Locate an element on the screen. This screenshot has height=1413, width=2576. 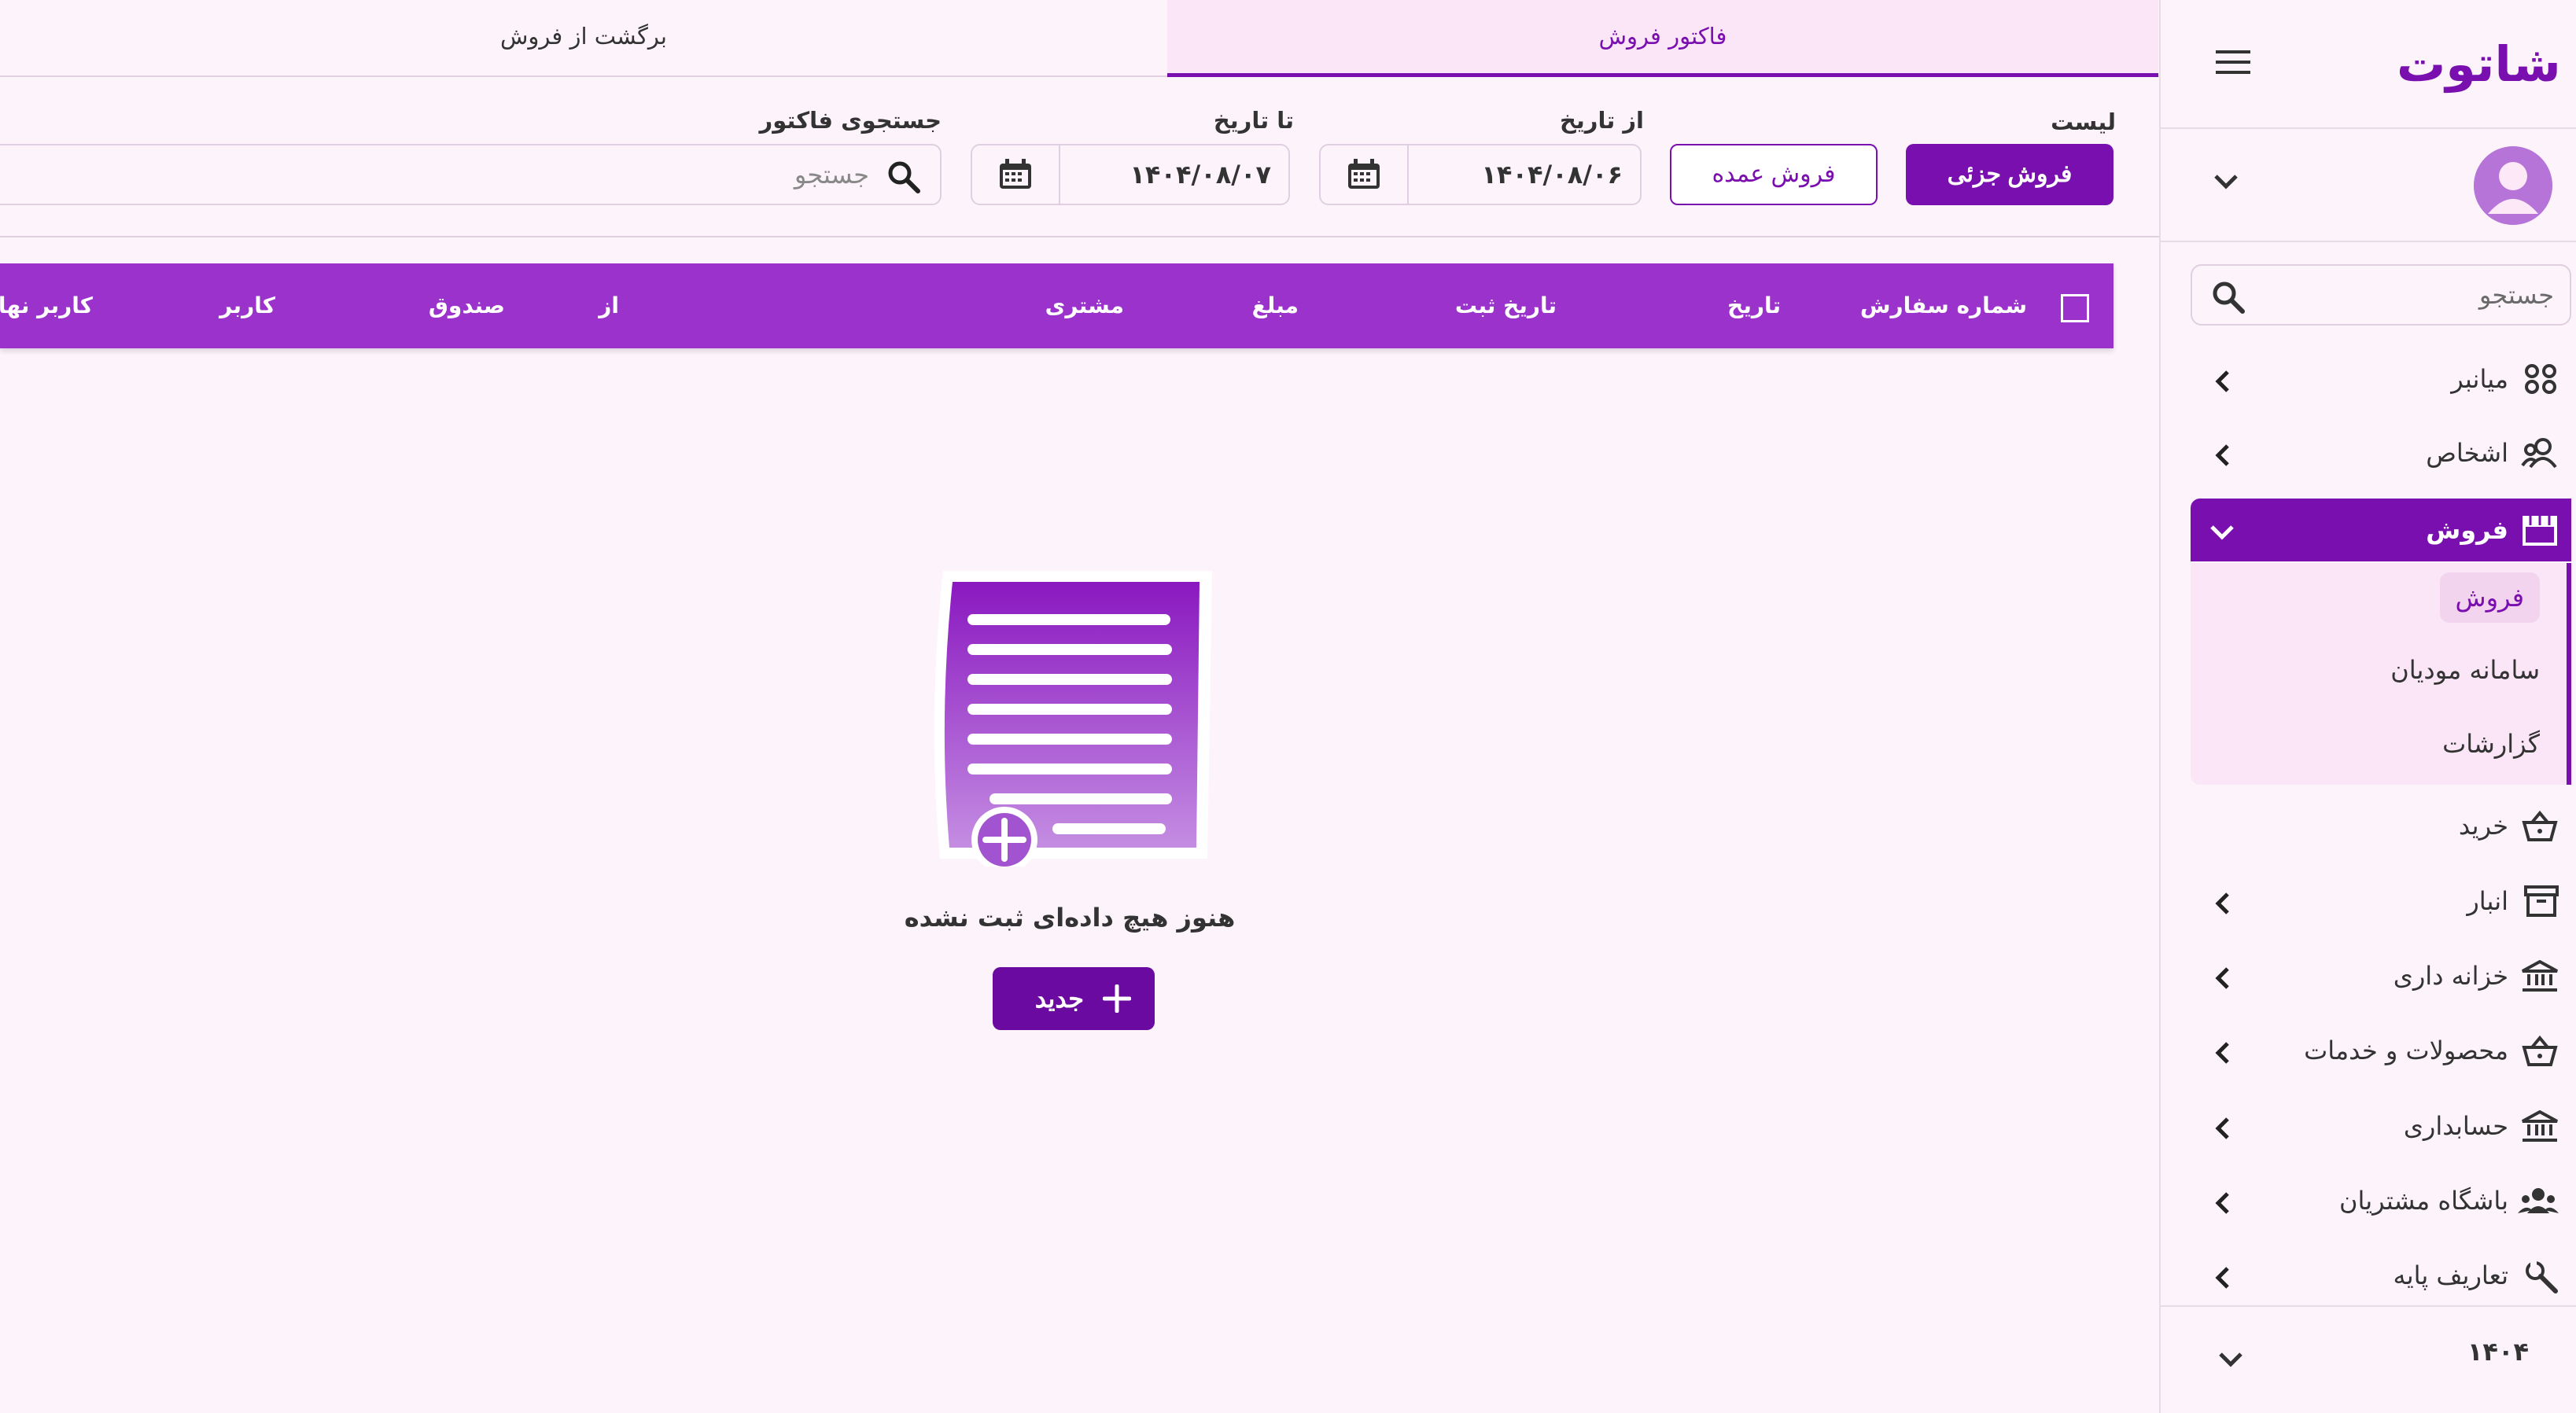
sidebar-item-label: خزانه داری is located at coordinates (2450, 976).